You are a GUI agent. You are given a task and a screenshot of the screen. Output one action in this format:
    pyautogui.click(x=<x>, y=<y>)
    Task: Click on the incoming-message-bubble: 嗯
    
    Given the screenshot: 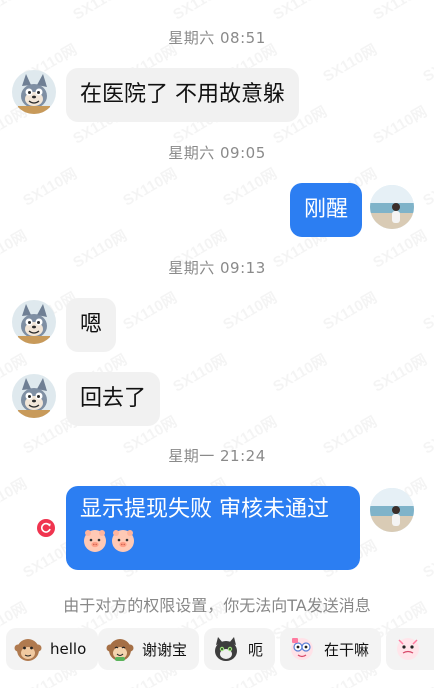 What is the action you would take?
    pyautogui.click(x=91, y=325)
    